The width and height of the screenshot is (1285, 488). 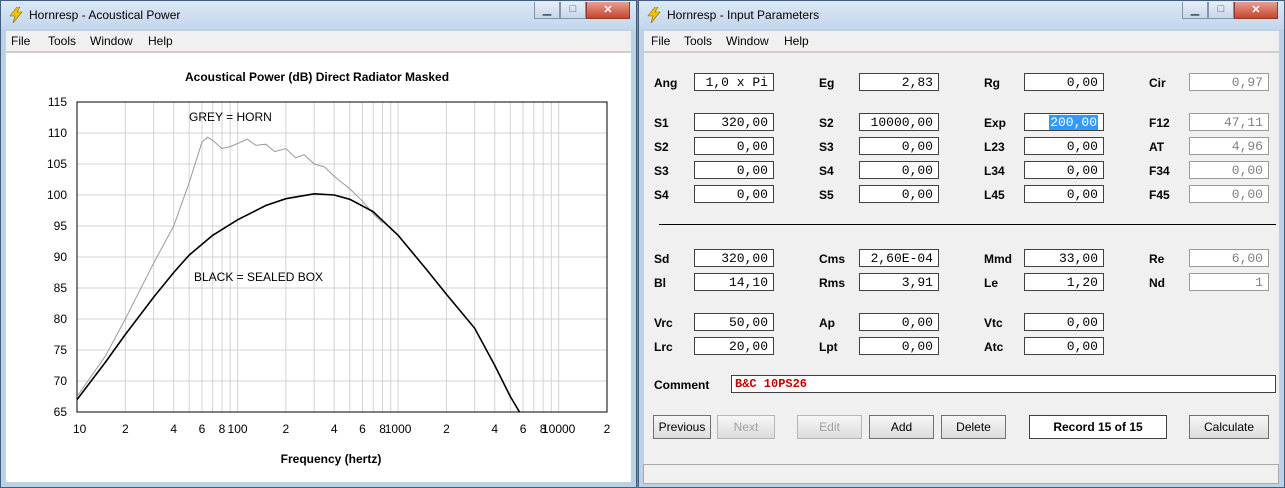 I want to click on field-s4a: 0,00, so click(x=899, y=170).